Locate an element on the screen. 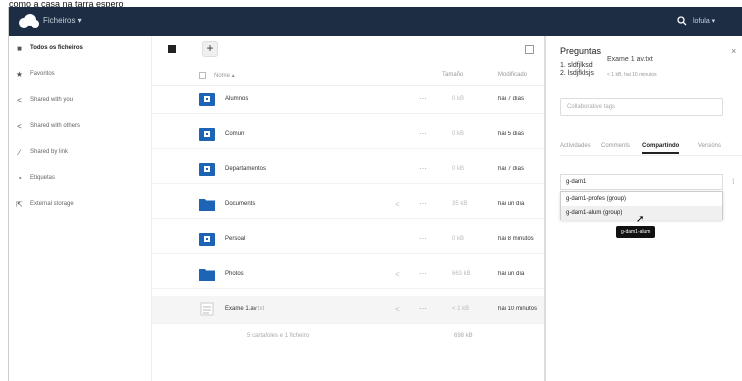  collaborative-tags-input: Collaborative tags is located at coordinates (641, 107).